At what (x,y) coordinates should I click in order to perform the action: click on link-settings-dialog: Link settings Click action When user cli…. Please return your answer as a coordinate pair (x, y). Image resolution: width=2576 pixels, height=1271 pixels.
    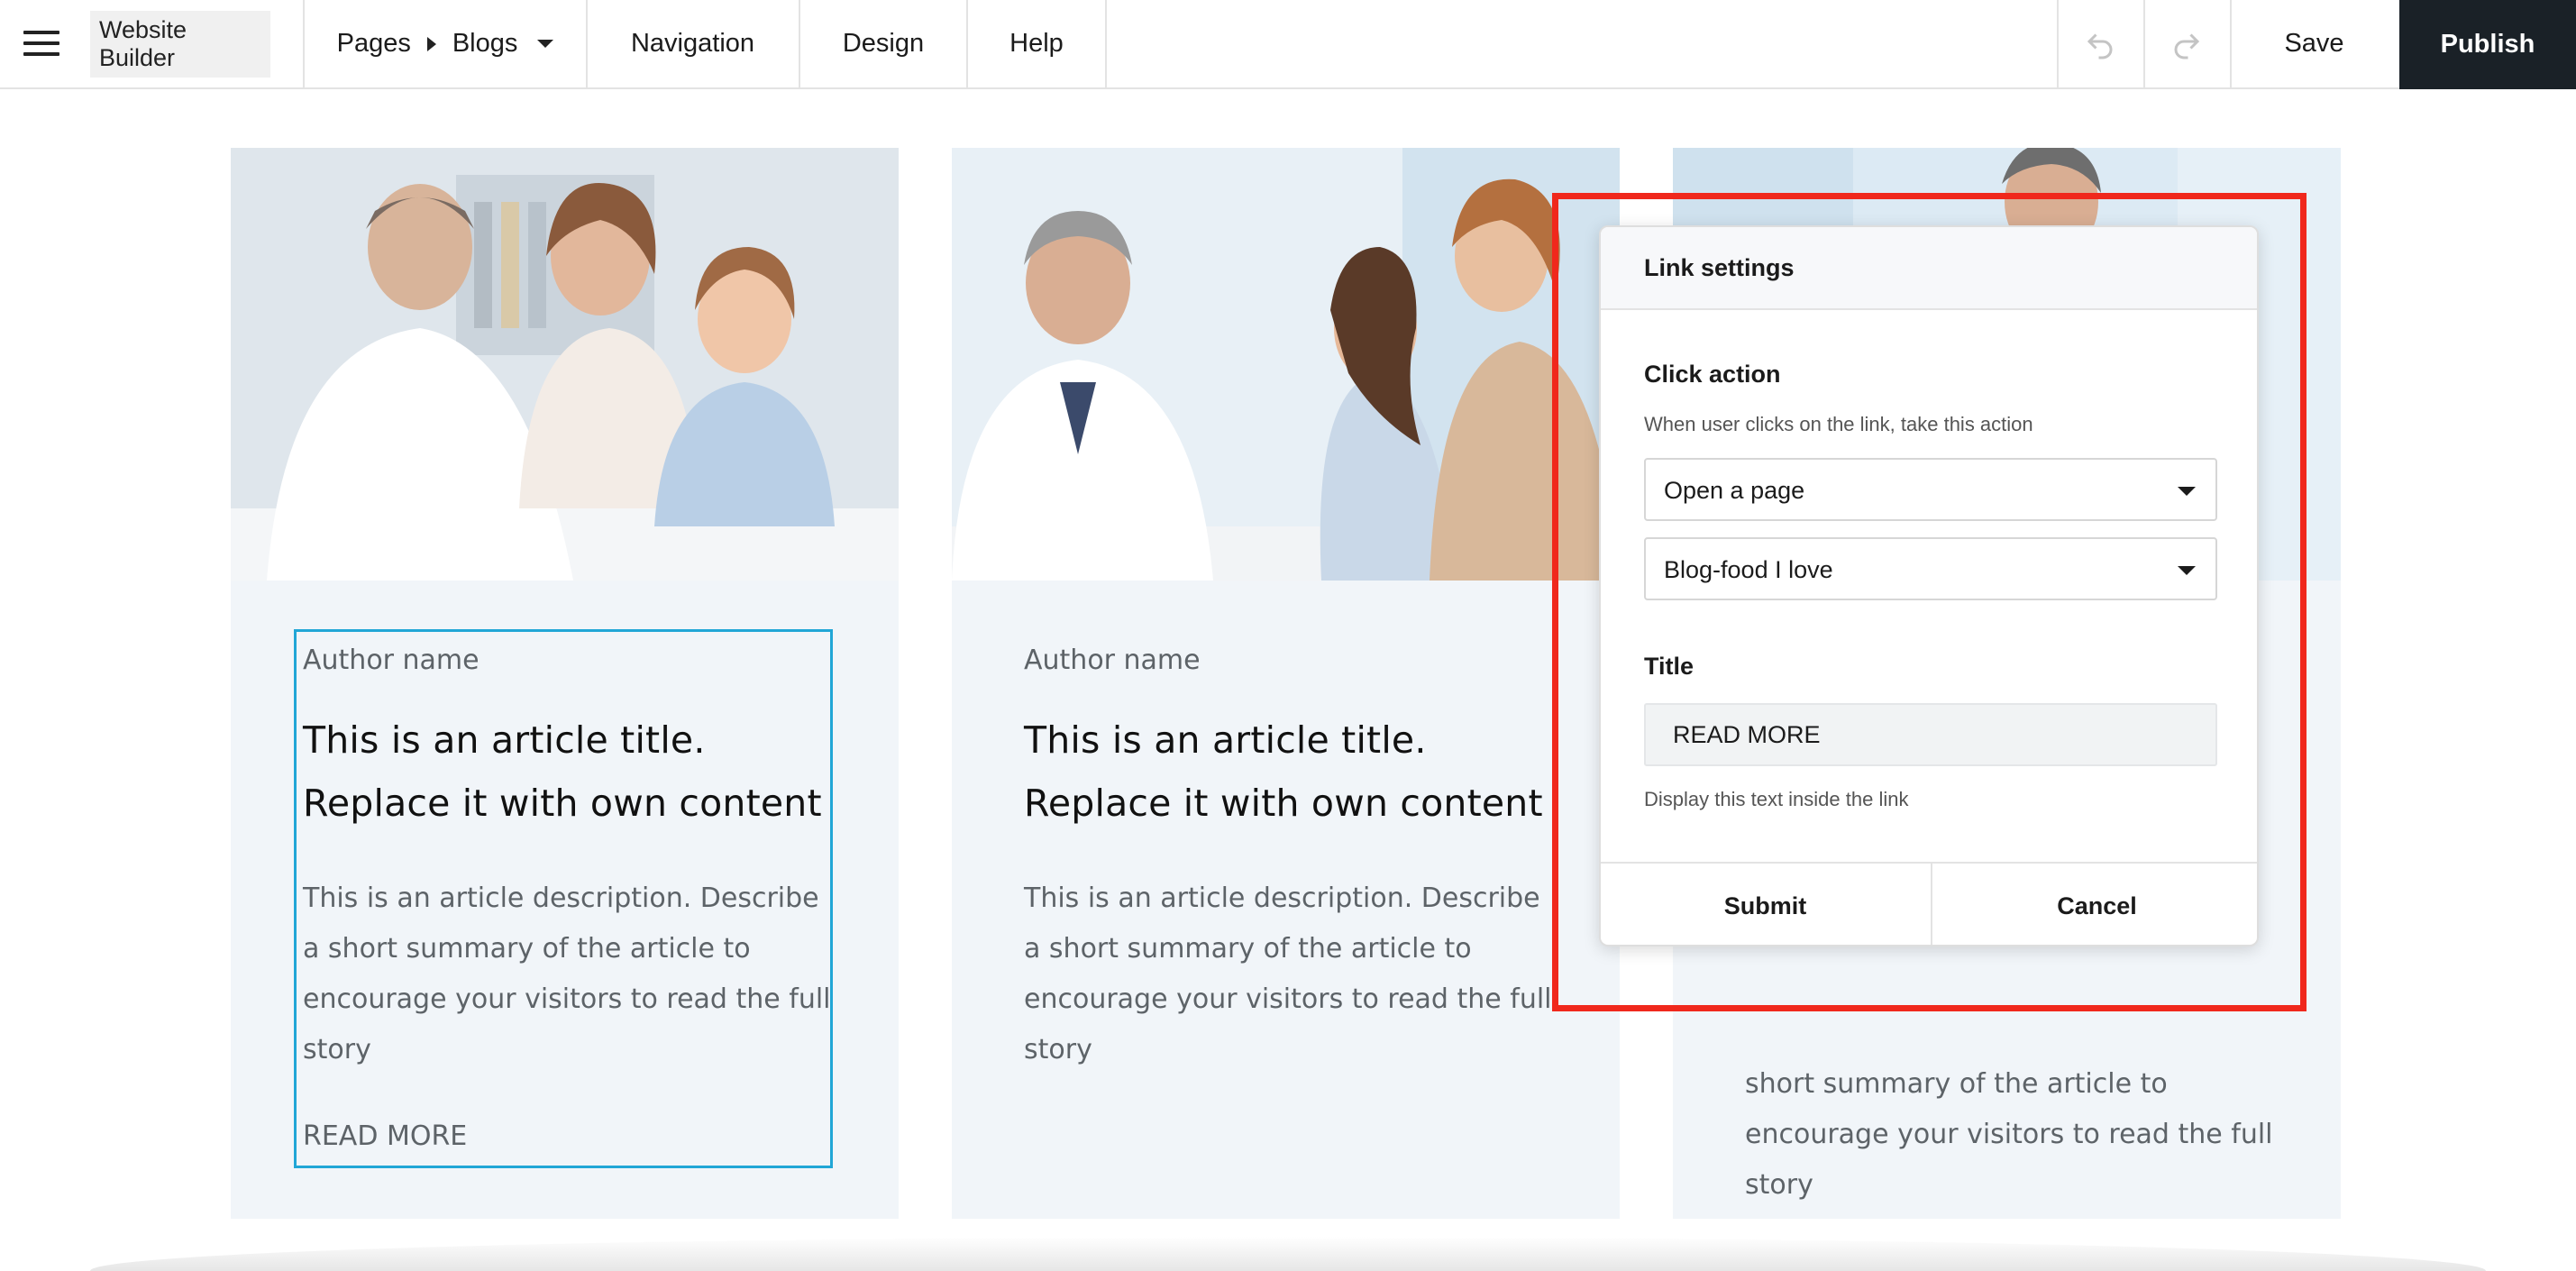
    Looking at the image, I should click on (1929, 585).